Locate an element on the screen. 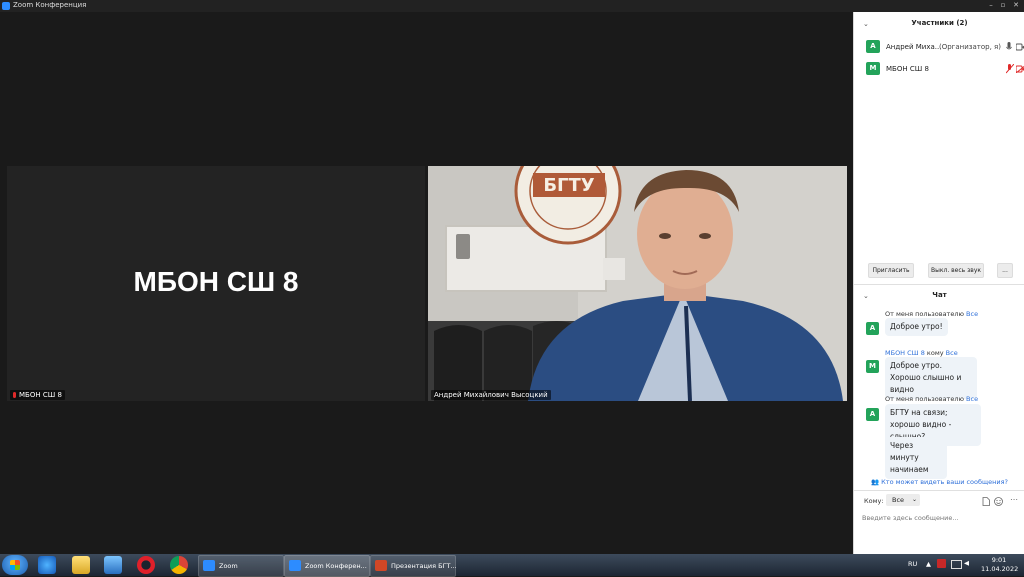 This screenshot has width=1024, height=577. close-button: ✕ is located at coordinates (1016, 5).